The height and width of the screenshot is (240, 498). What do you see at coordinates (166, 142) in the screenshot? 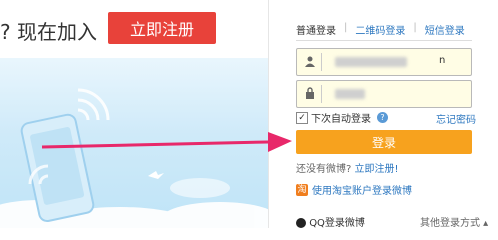
I see `arrow-icon` at bounding box center [166, 142].